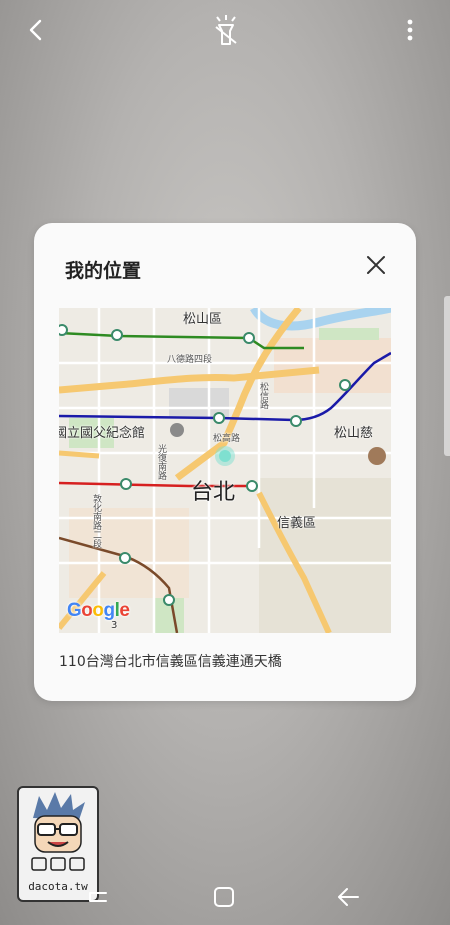  I want to click on close-button, so click(376, 265).